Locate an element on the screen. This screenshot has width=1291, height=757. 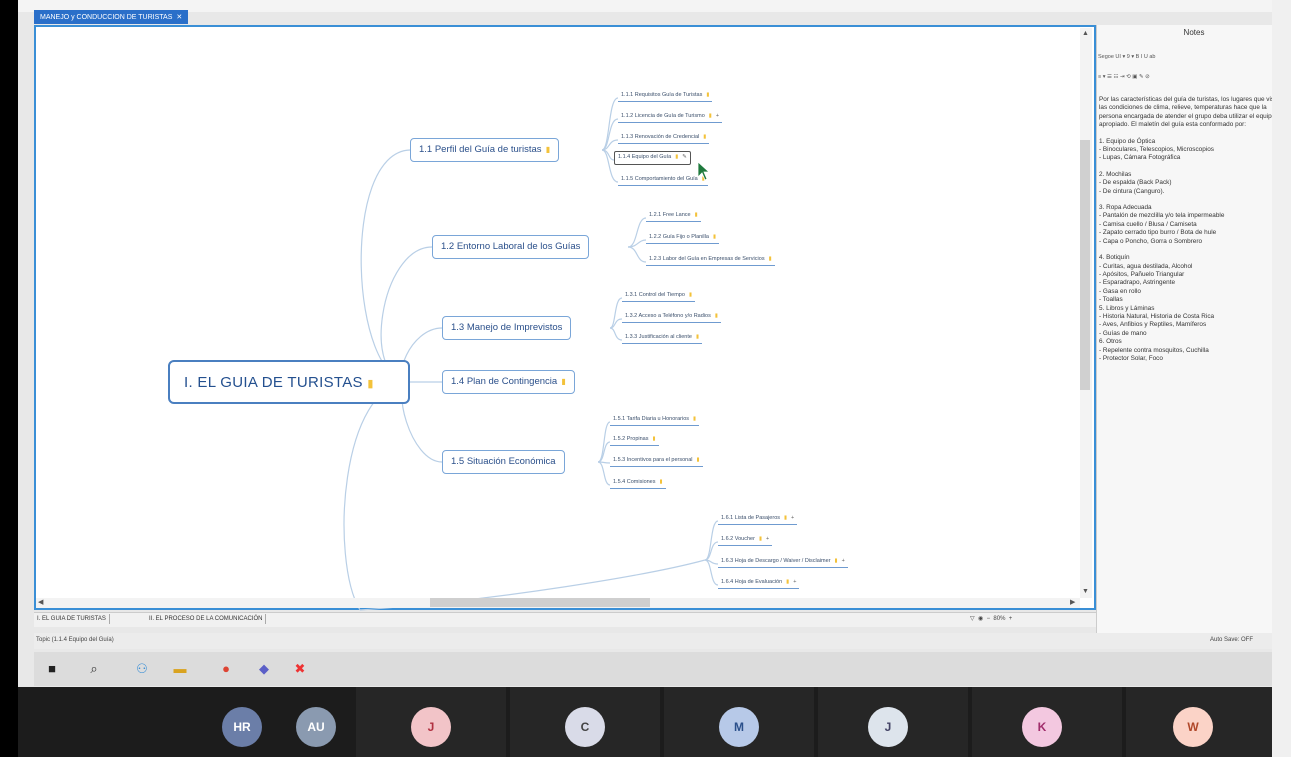
subtopic-1-1-4: 1.1.4 Equipo del Guía ▮ ✎ is located at coordinates (652, 158).